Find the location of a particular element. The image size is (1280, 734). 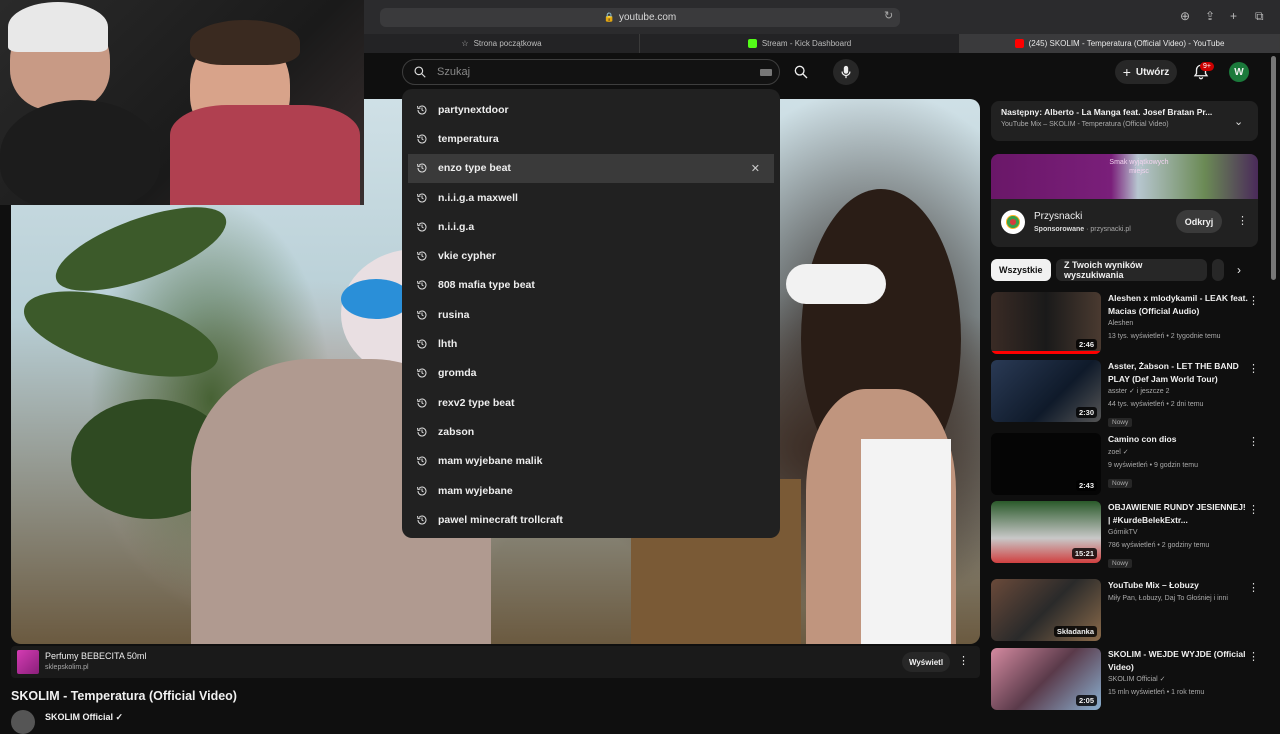

search-button is located at coordinates (801, 72).